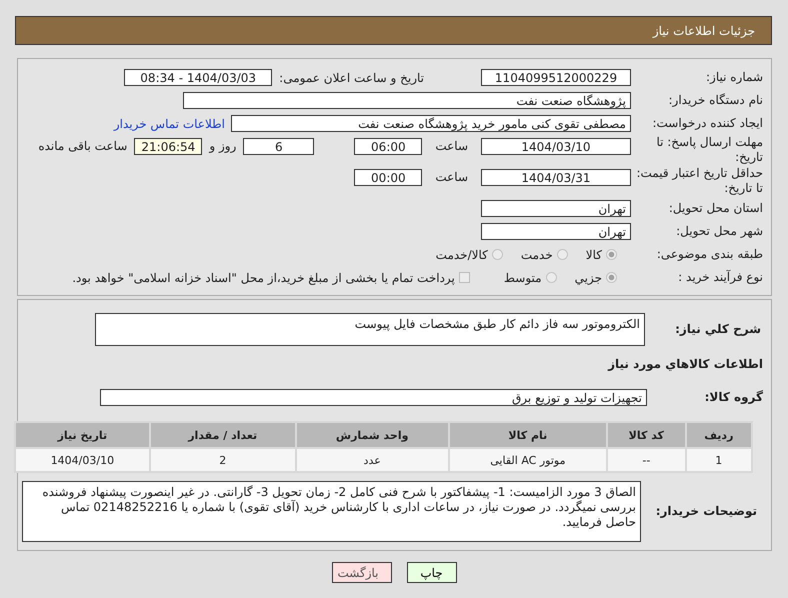  What do you see at coordinates (719, 231) in the screenshot?
I see `field-label: شهر محل تحویل:` at bounding box center [719, 231].